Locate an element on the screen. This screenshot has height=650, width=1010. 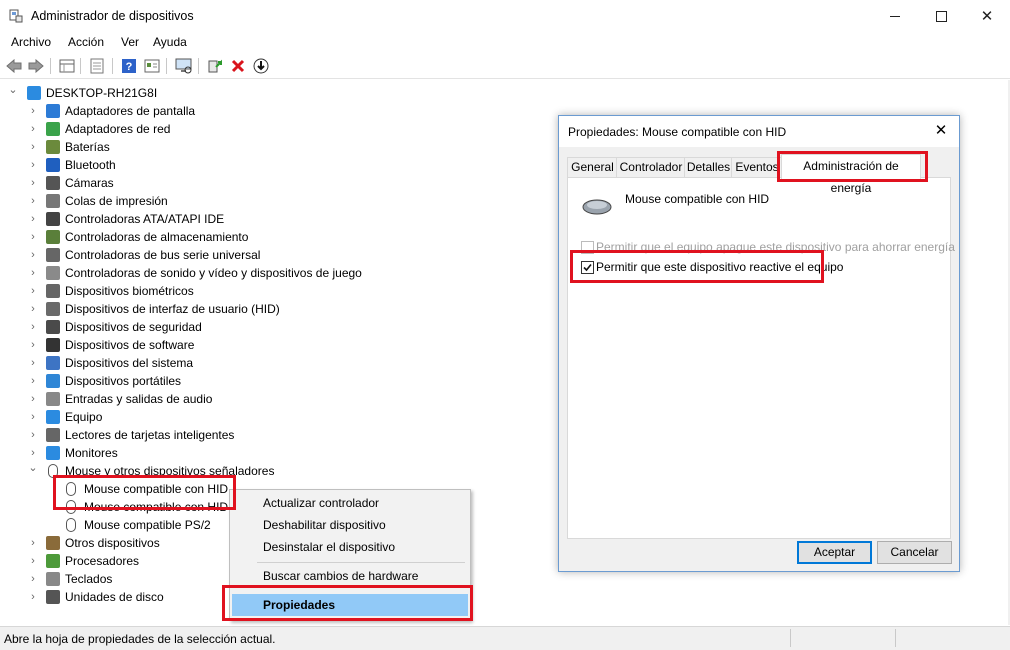
tree-item-label: Cámaras is located at coordinates (89, 183).